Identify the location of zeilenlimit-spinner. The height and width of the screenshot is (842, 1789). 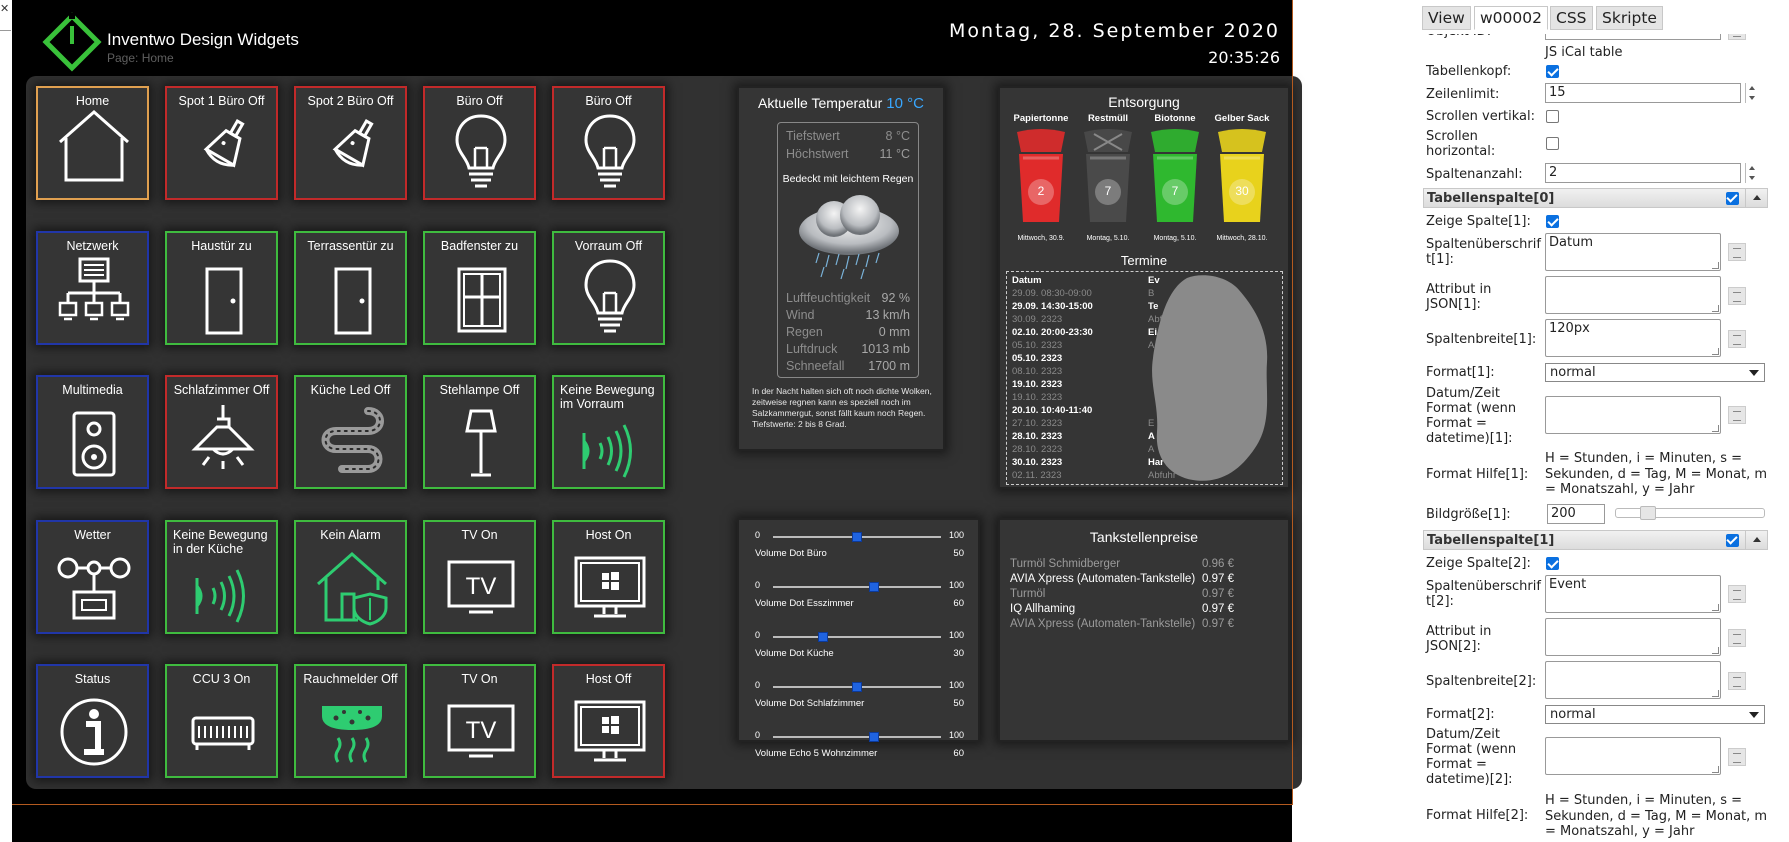
(1752, 93).